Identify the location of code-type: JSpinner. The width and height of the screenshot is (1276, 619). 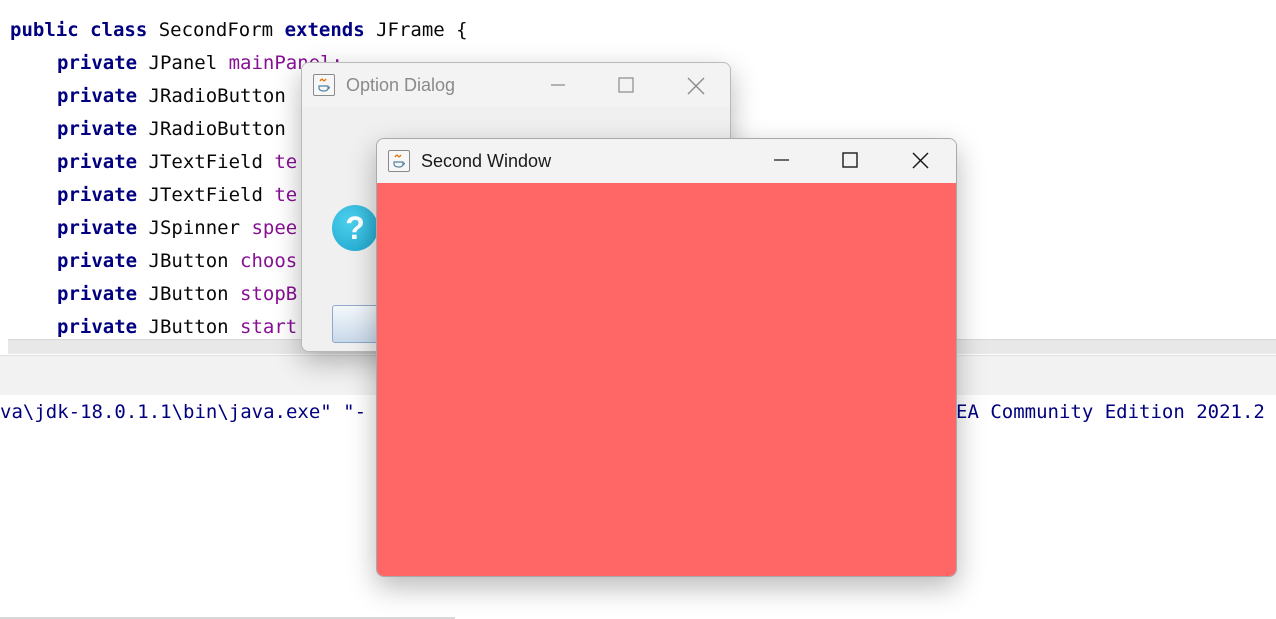
(200, 228).